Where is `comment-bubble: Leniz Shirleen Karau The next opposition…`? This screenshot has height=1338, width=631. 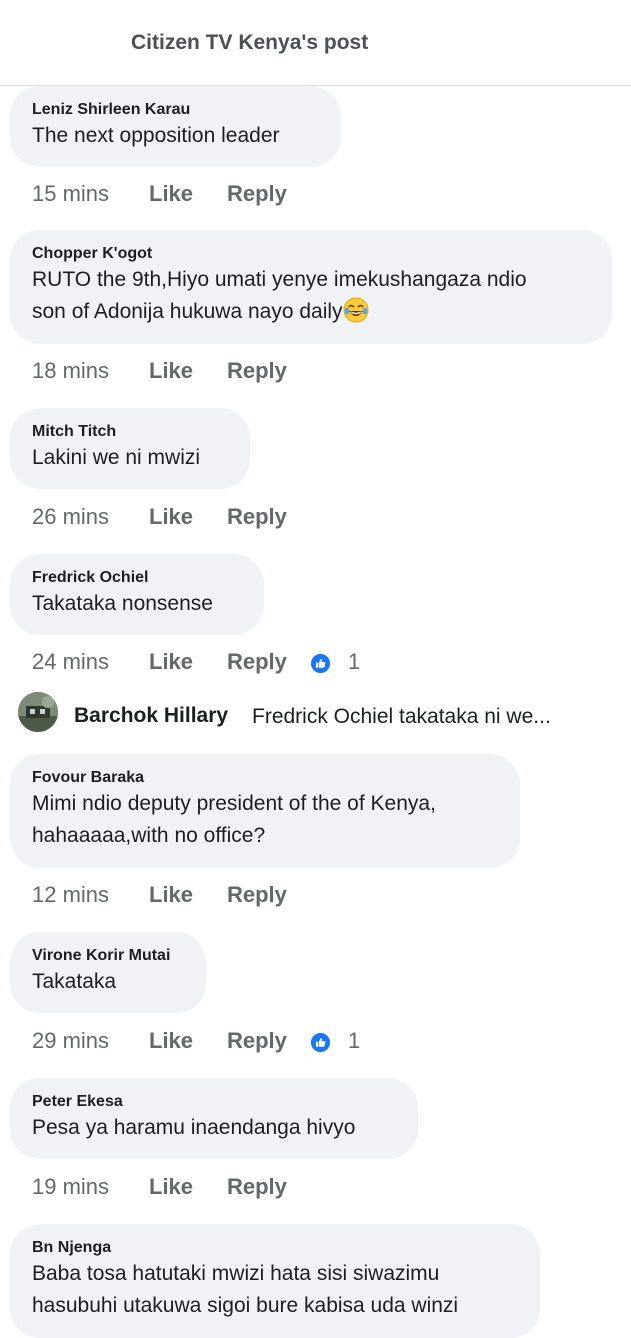 comment-bubble: Leniz Shirleen Karau The next opposition… is located at coordinates (175, 126).